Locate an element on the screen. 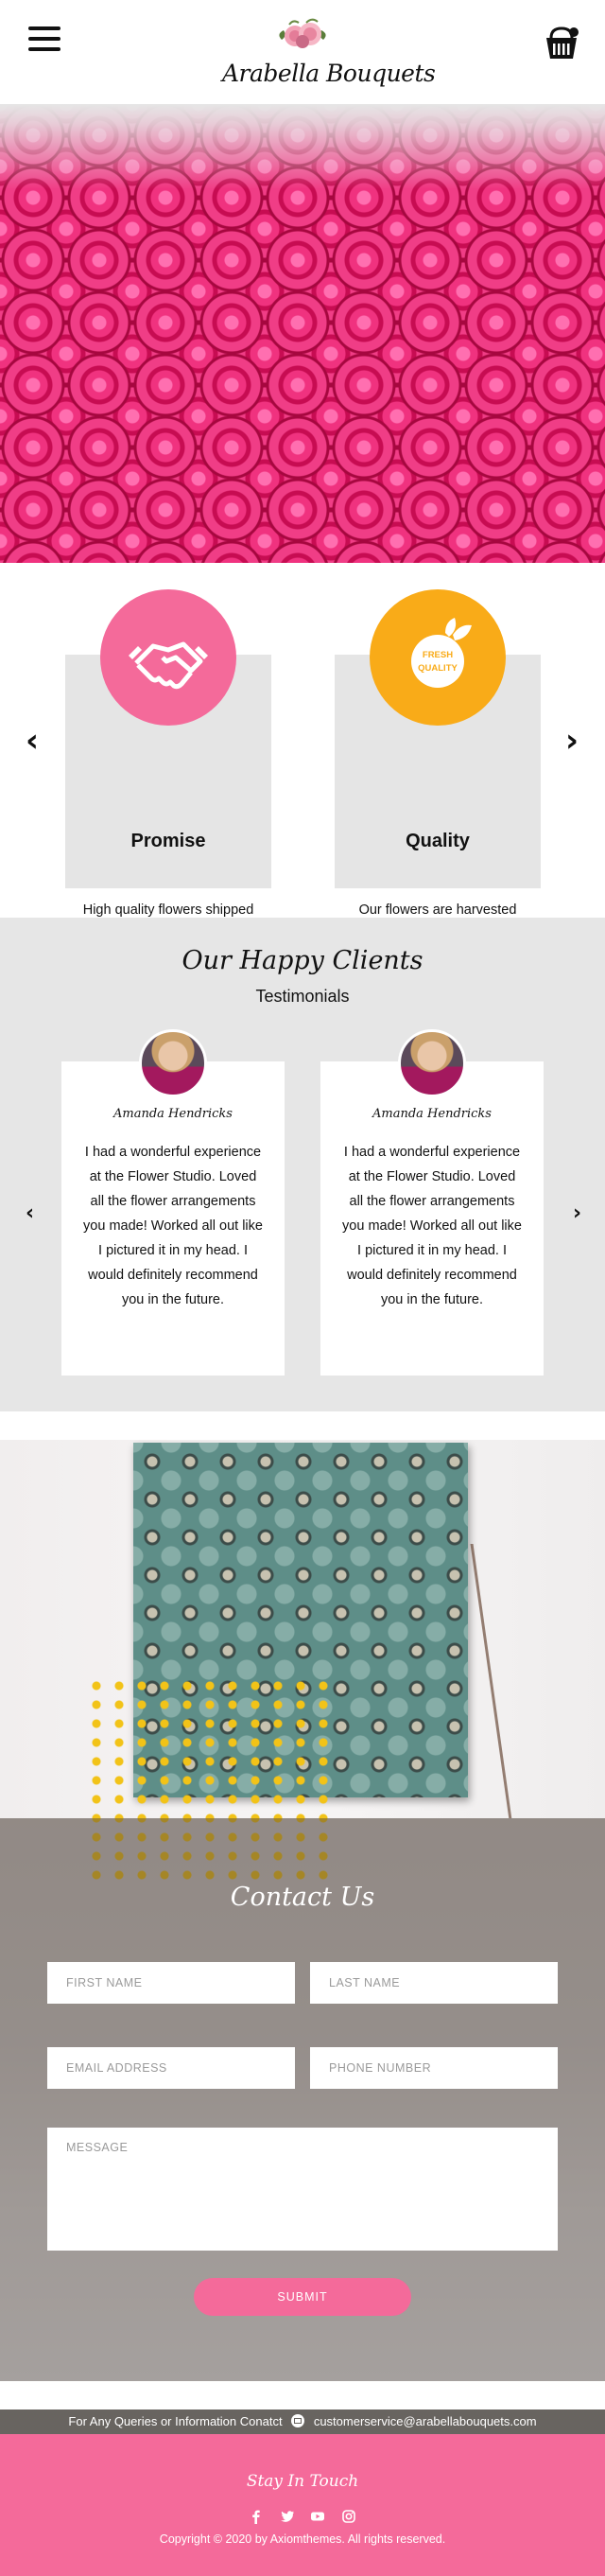 This screenshot has height=2576, width=605. hamburger-menu-icon is located at coordinates (44, 38).